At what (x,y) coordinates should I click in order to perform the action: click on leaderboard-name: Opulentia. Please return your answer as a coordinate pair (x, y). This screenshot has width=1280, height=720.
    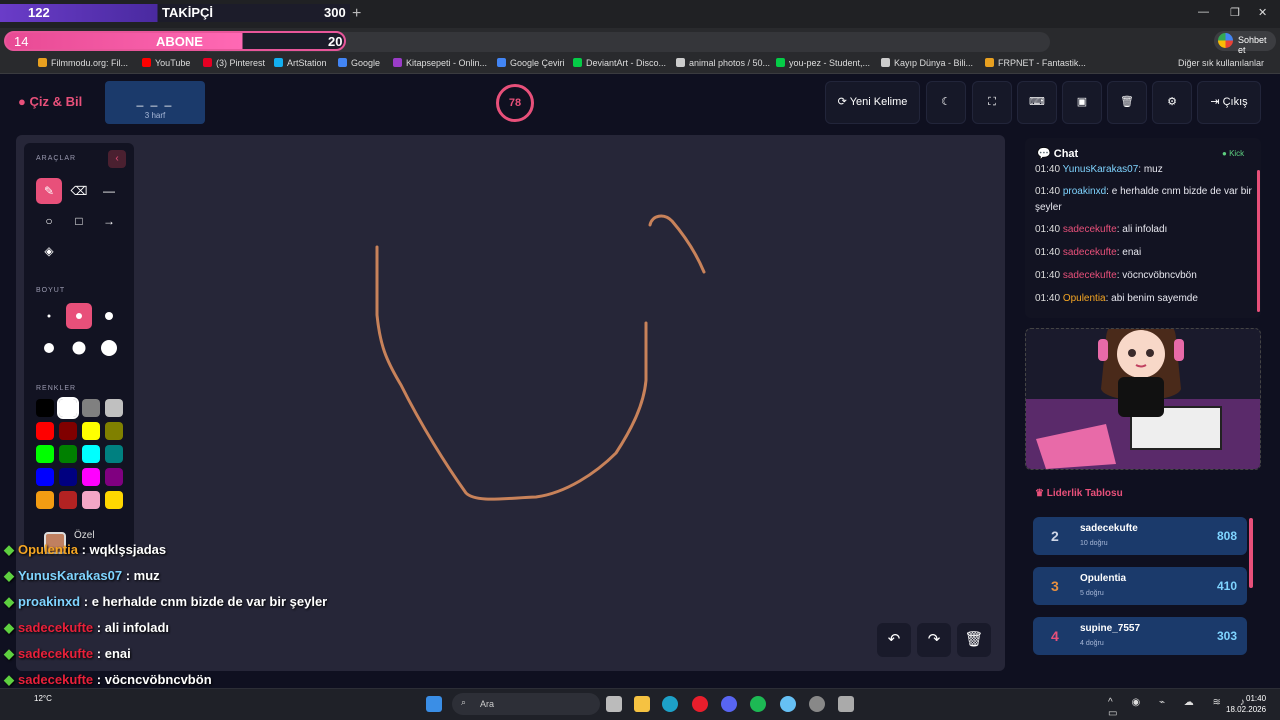
    Looking at the image, I should click on (1103, 578).